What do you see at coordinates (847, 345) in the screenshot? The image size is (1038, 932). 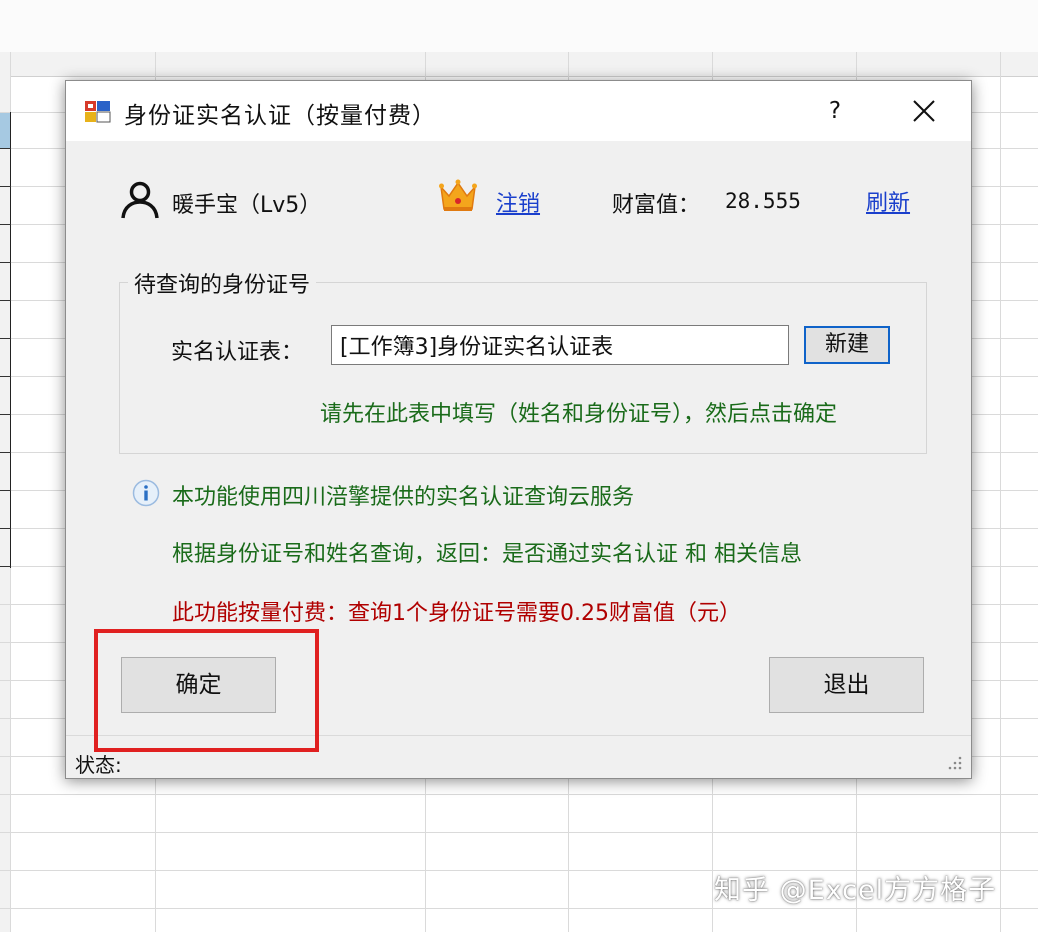 I see `new-table-button: 新建` at bounding box center [847, 345].